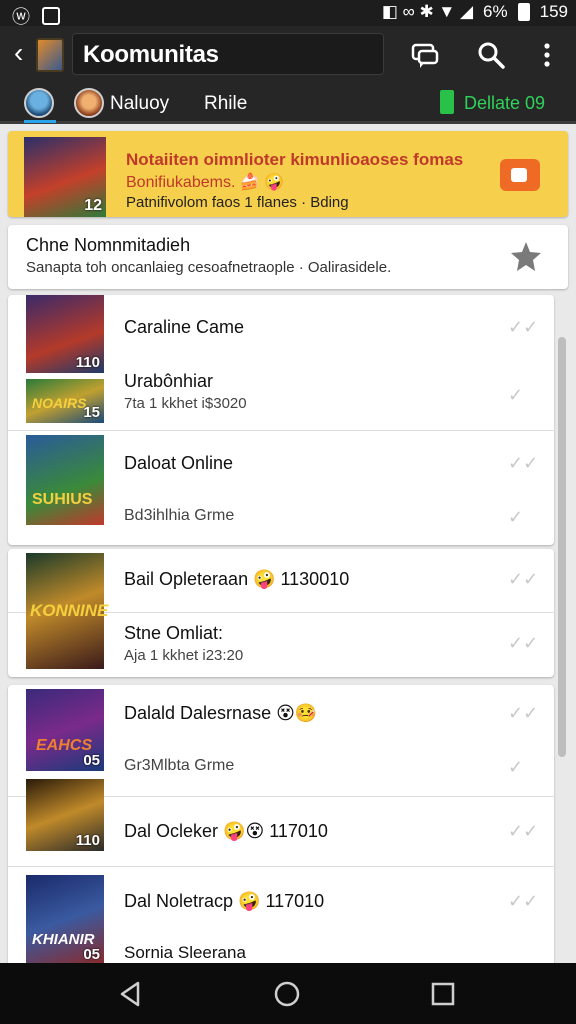 Image resolution: width=576 pixels, height=1024 pixels. I want to click on game-thumbnail: EAHCS 05, so click(65, 730).